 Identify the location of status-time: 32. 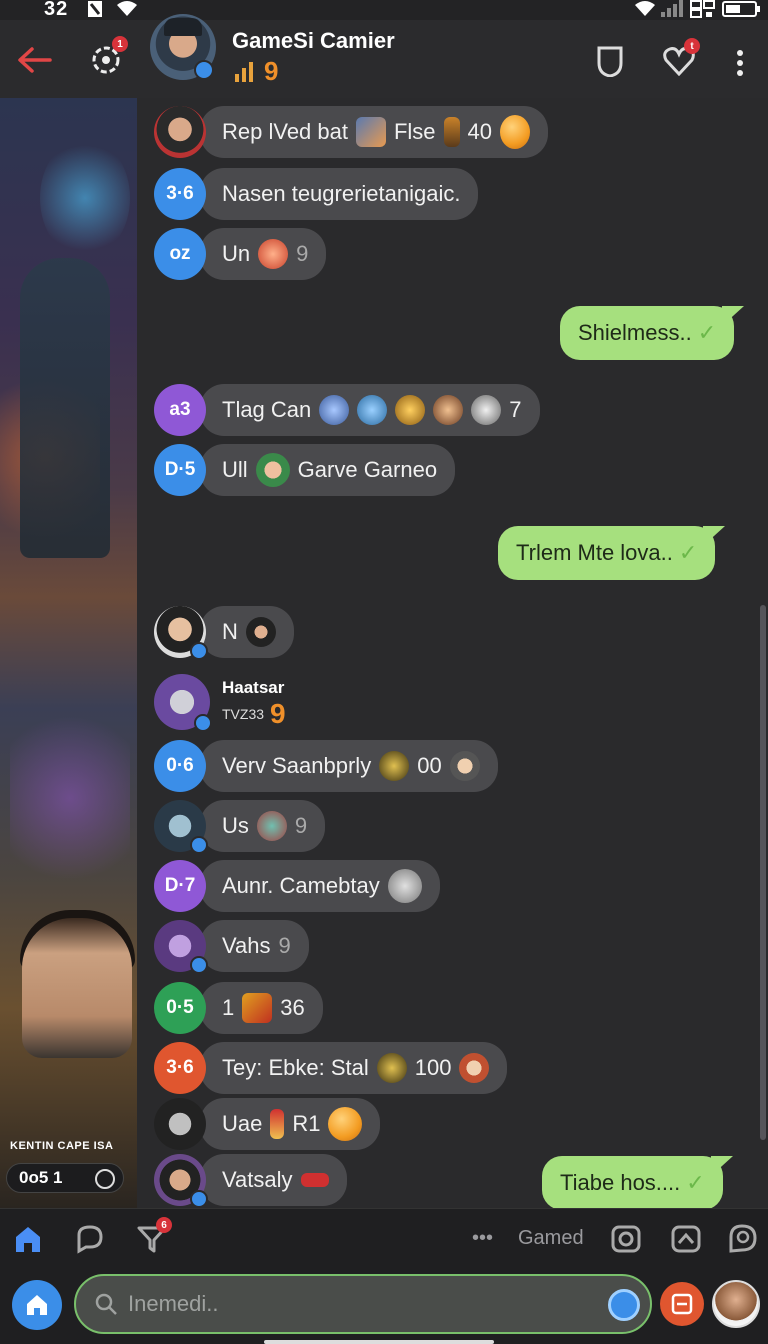
(56, 10).